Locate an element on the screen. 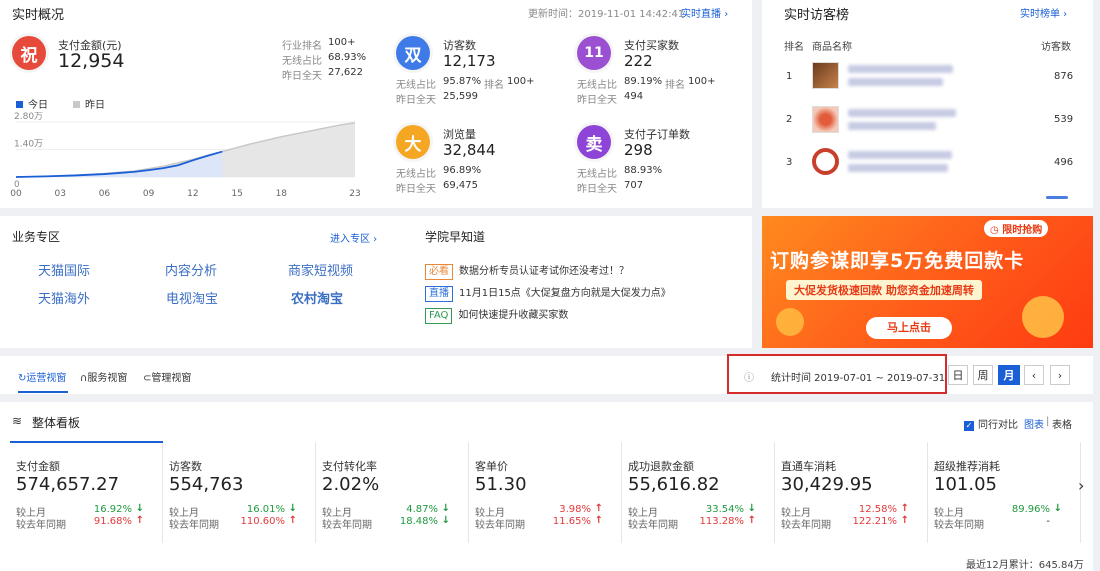 This screenshot has height=571, width=1100. legend-today-swatch is located at coordinates (19, 104).